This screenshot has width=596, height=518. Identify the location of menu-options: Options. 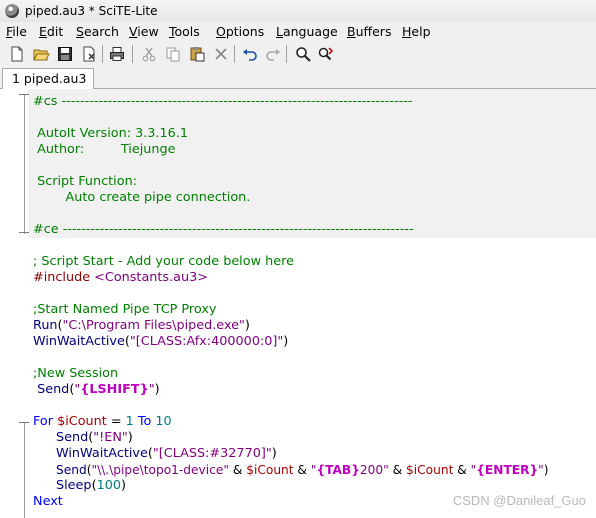
(240, 31).